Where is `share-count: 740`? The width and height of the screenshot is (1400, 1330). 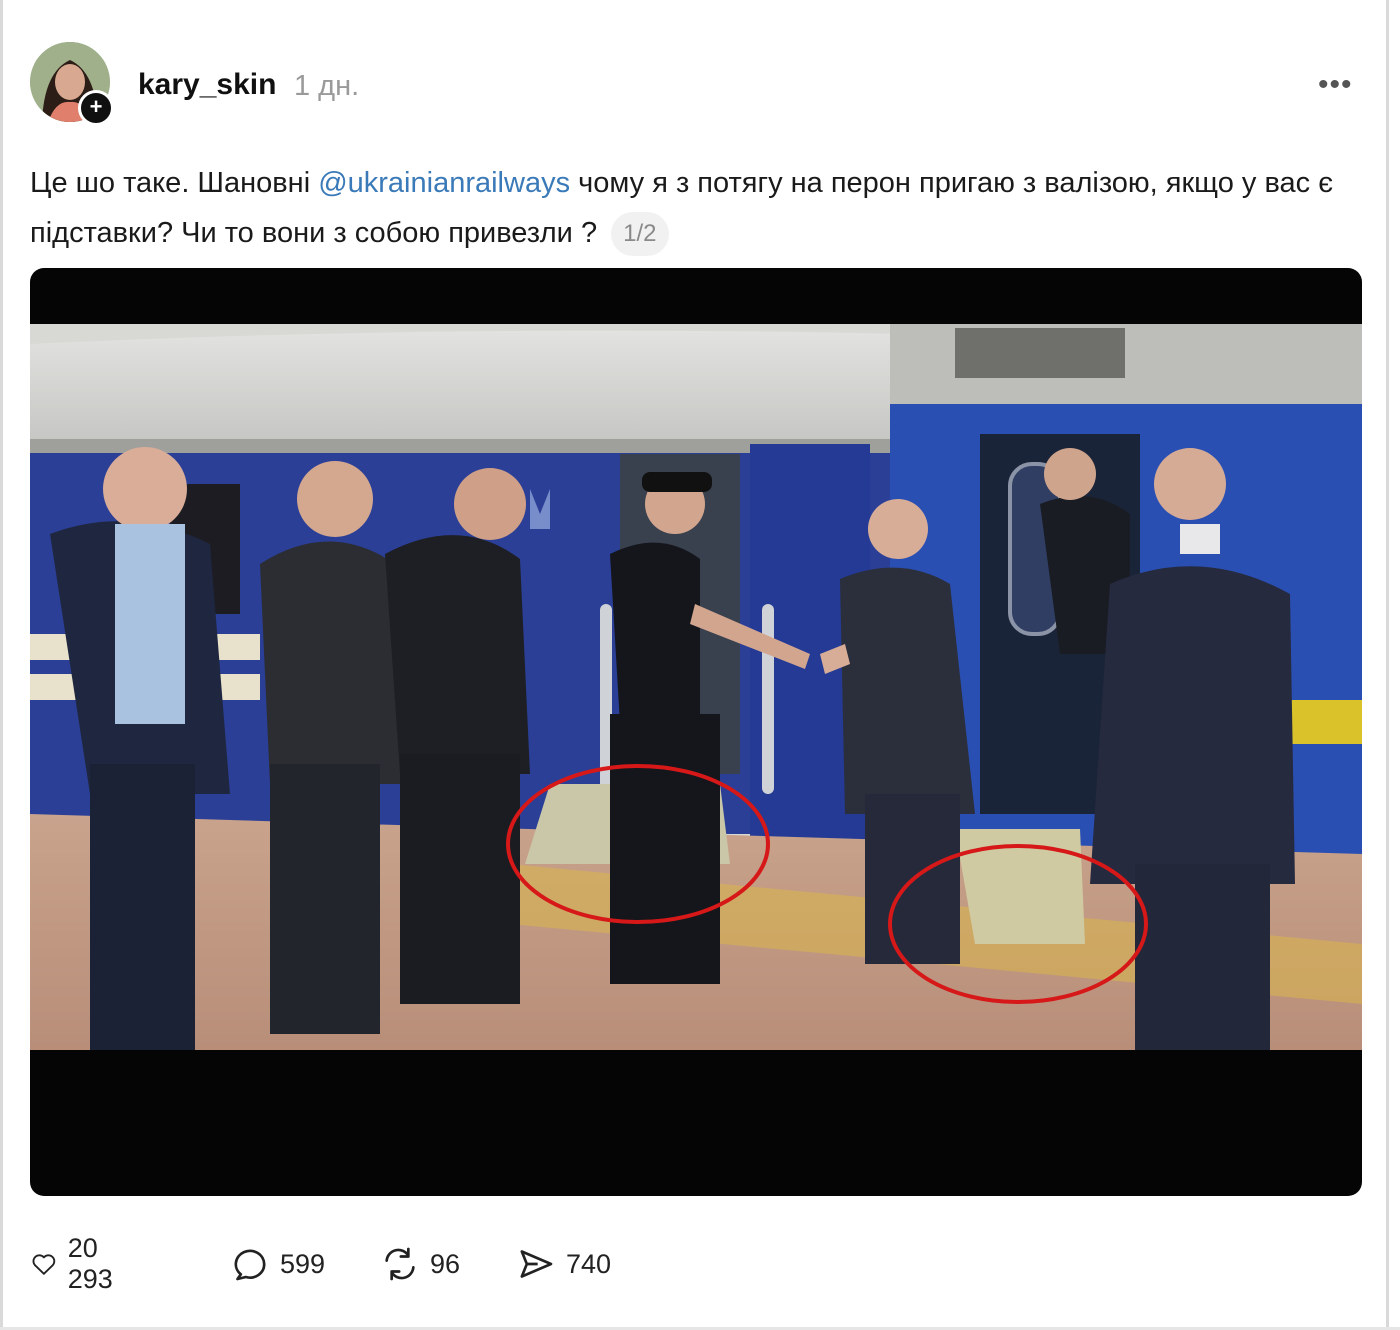 share-count: 740 is located at coordinates (589, 1263).